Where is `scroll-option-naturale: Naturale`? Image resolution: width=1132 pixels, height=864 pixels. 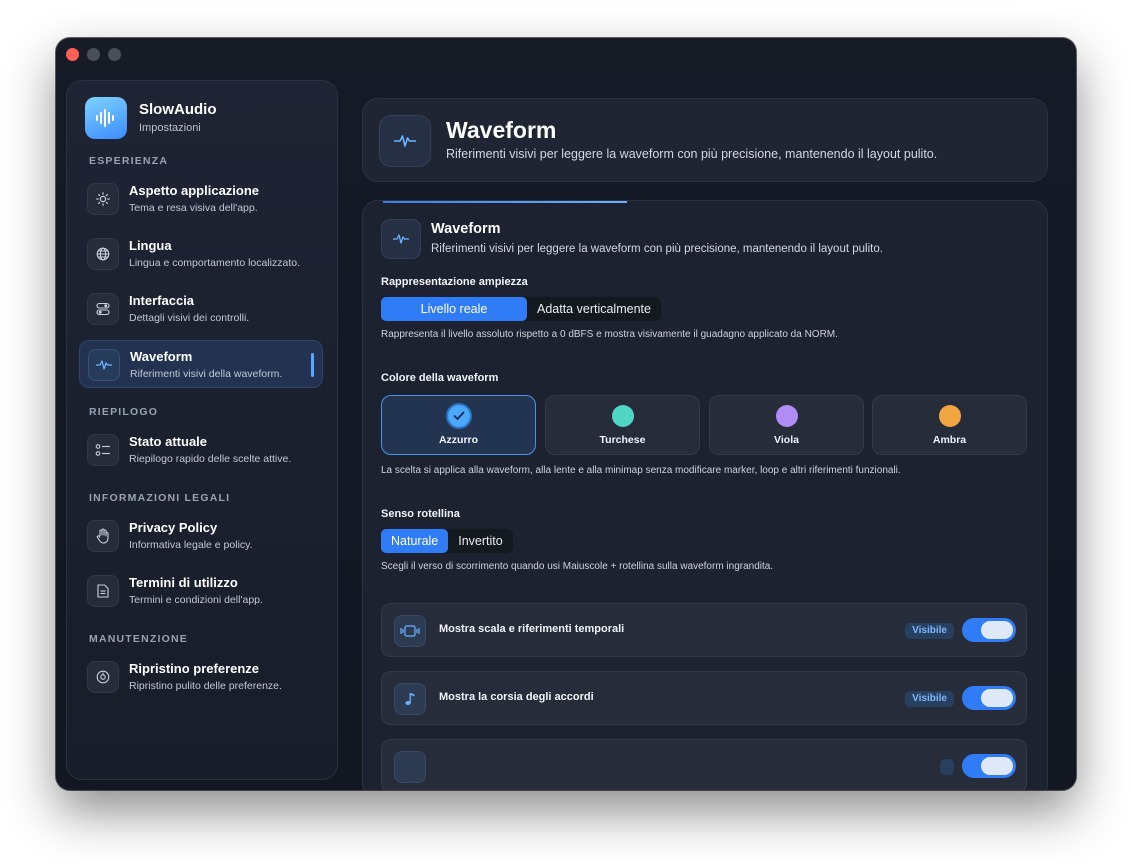 scroll-option-naturale: Naturale is located at coordinates (415, 541).